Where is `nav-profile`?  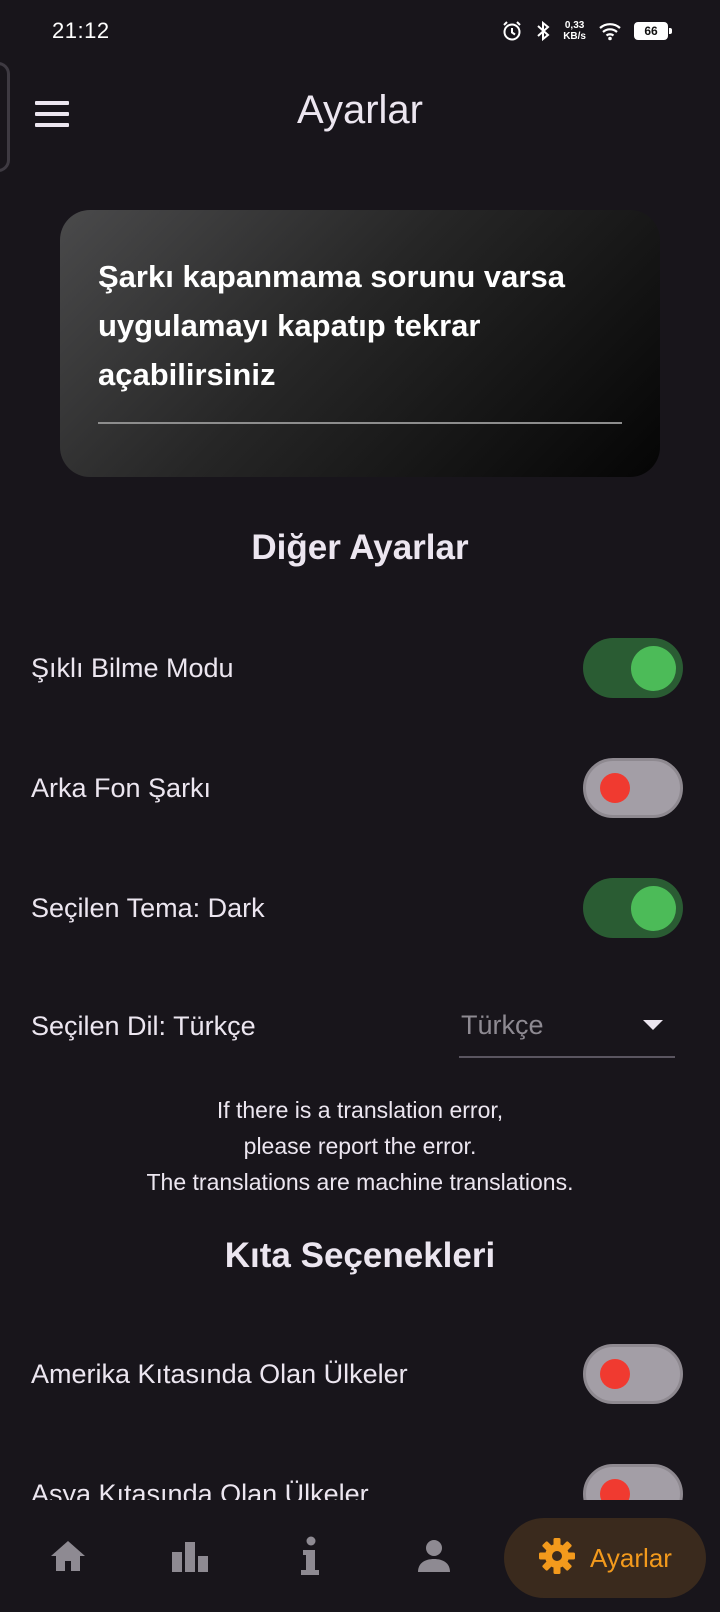
nav-profile is located at coordinates (434, 1558).